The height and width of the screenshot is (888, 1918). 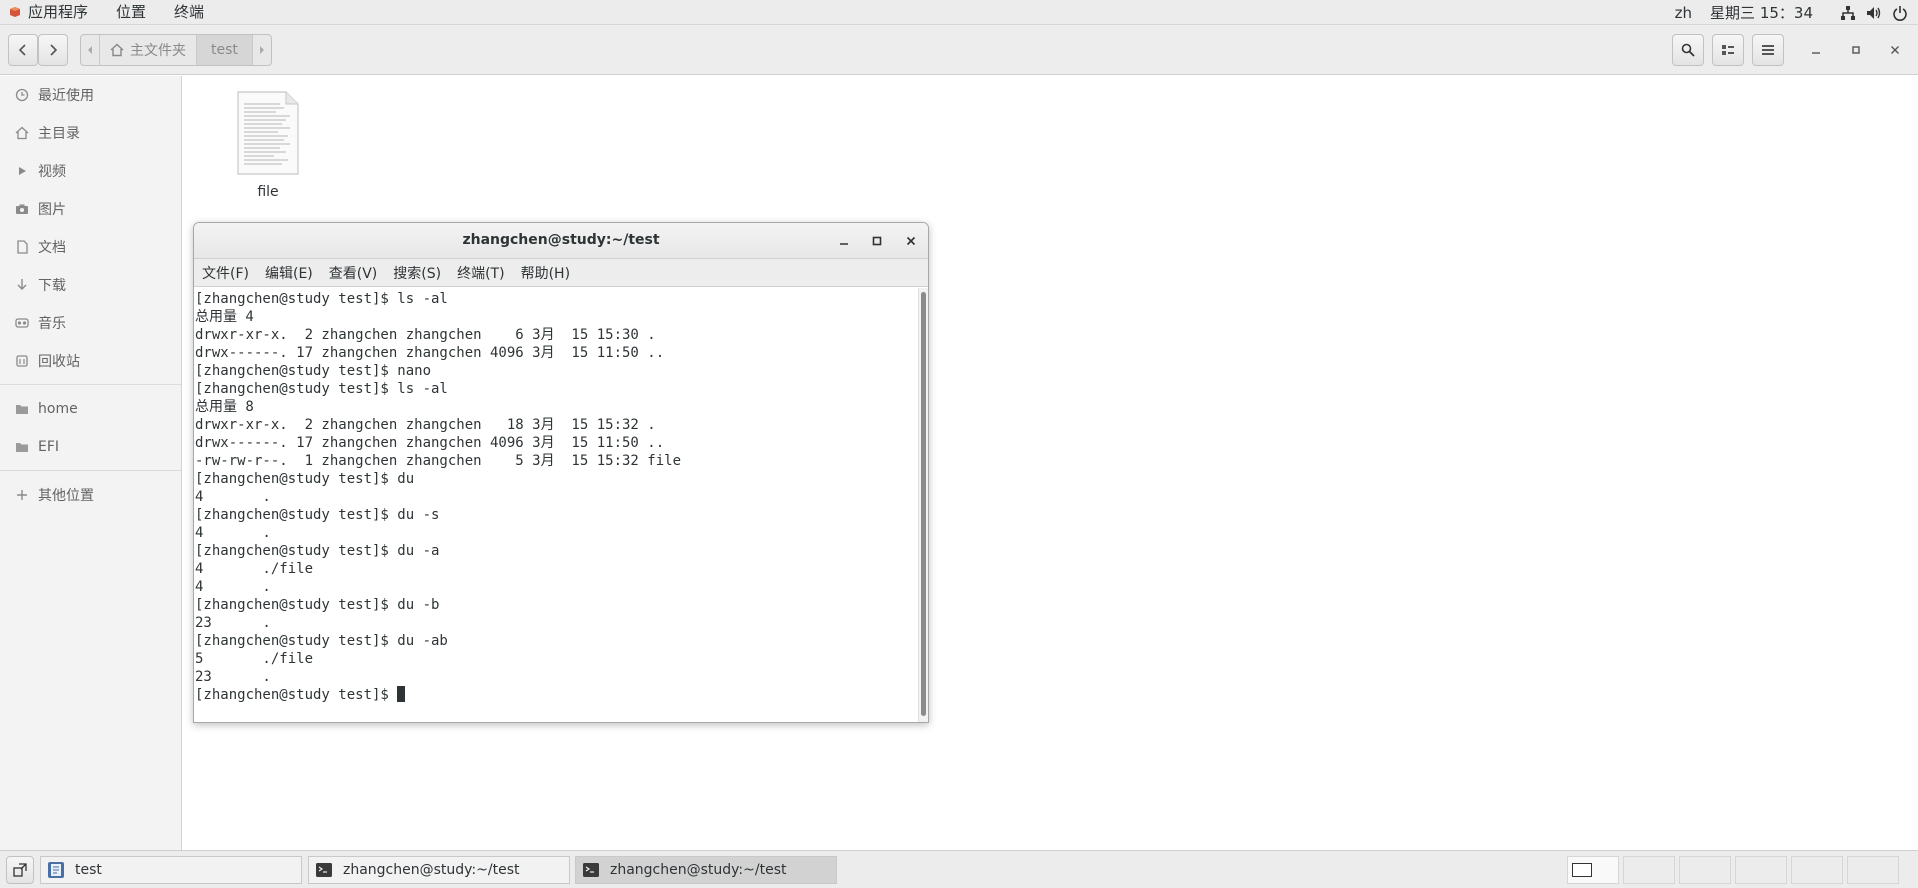 I want to click on sidebar-item-pictures: 图片, so click(x=90, y=209).